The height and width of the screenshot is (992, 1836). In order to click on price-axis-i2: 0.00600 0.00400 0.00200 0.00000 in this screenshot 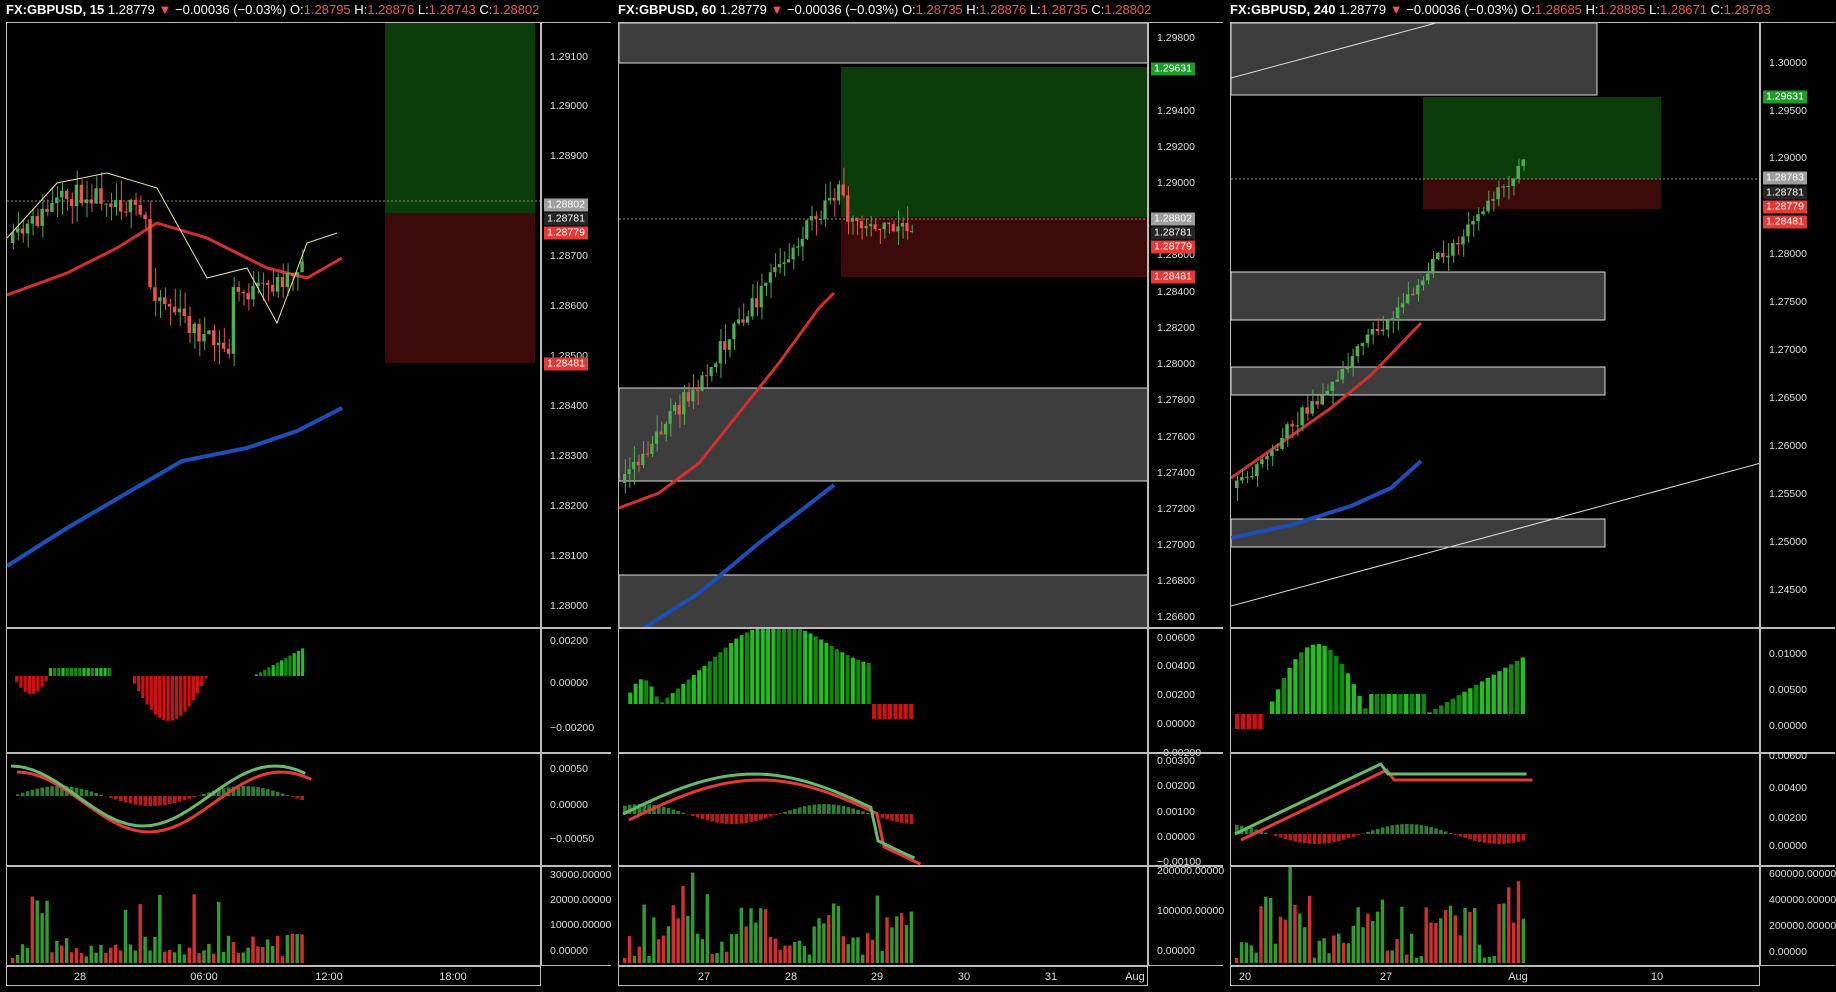, I will do `click(1797, 808)`.